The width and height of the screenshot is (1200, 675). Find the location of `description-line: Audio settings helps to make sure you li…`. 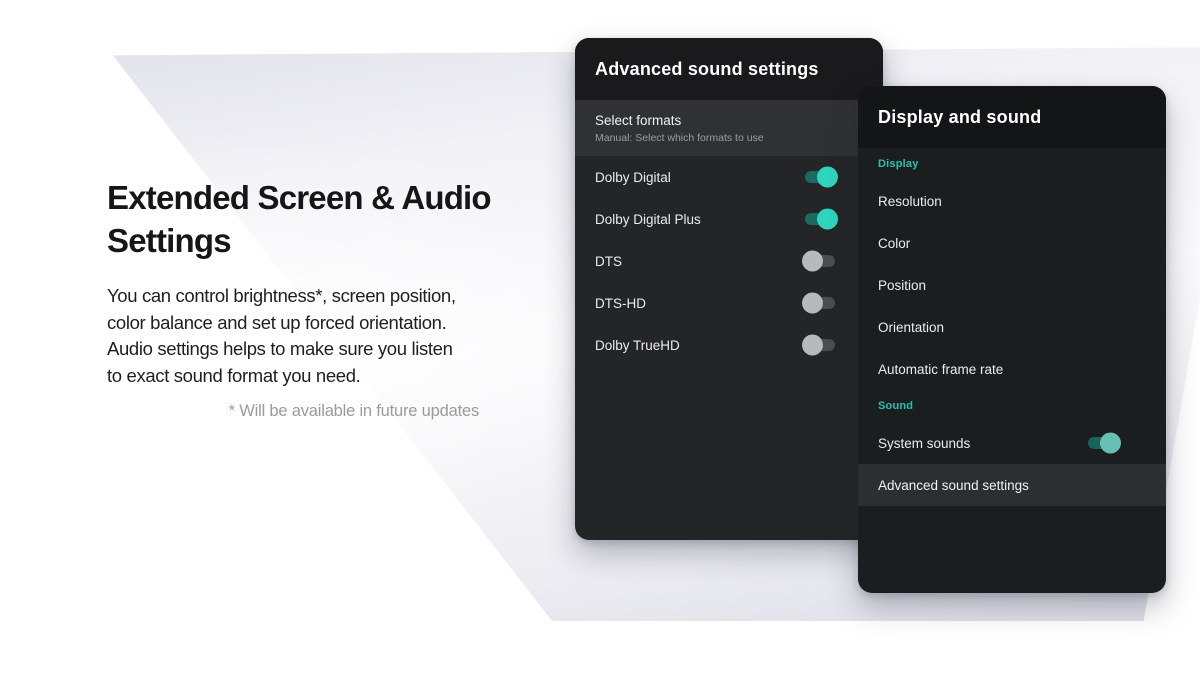

description-line: Audio settings helps to make sure you li… is located at coordinates (280, 348).